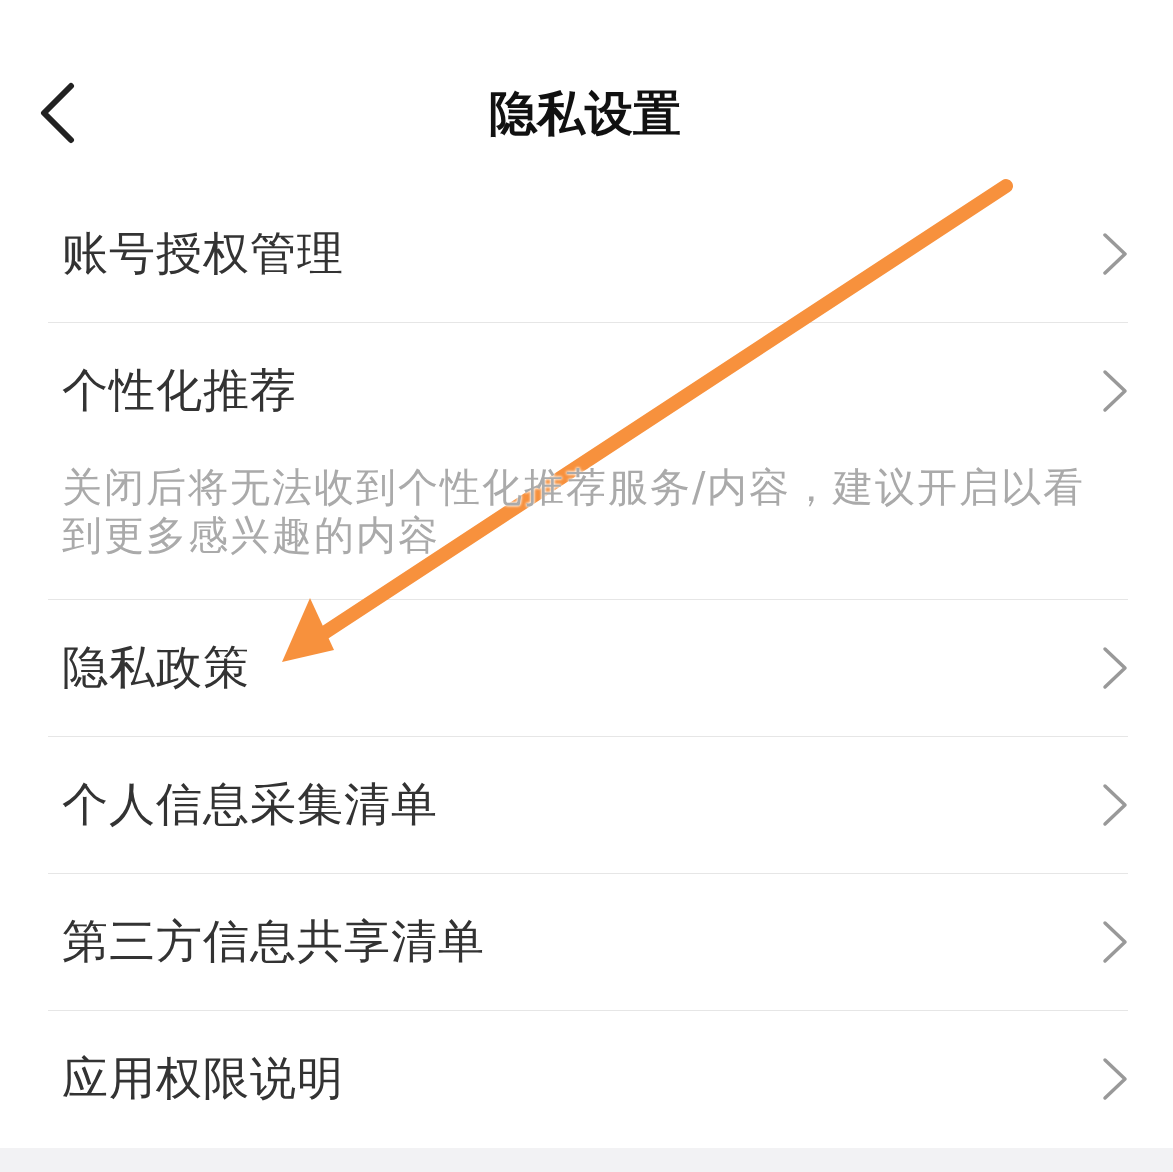 This screenshot has width=1173, height=1172. Describe the element at coordinates (588, 805) in the screenshot. I see `settings-item: 个人信息采集清单` at that location.